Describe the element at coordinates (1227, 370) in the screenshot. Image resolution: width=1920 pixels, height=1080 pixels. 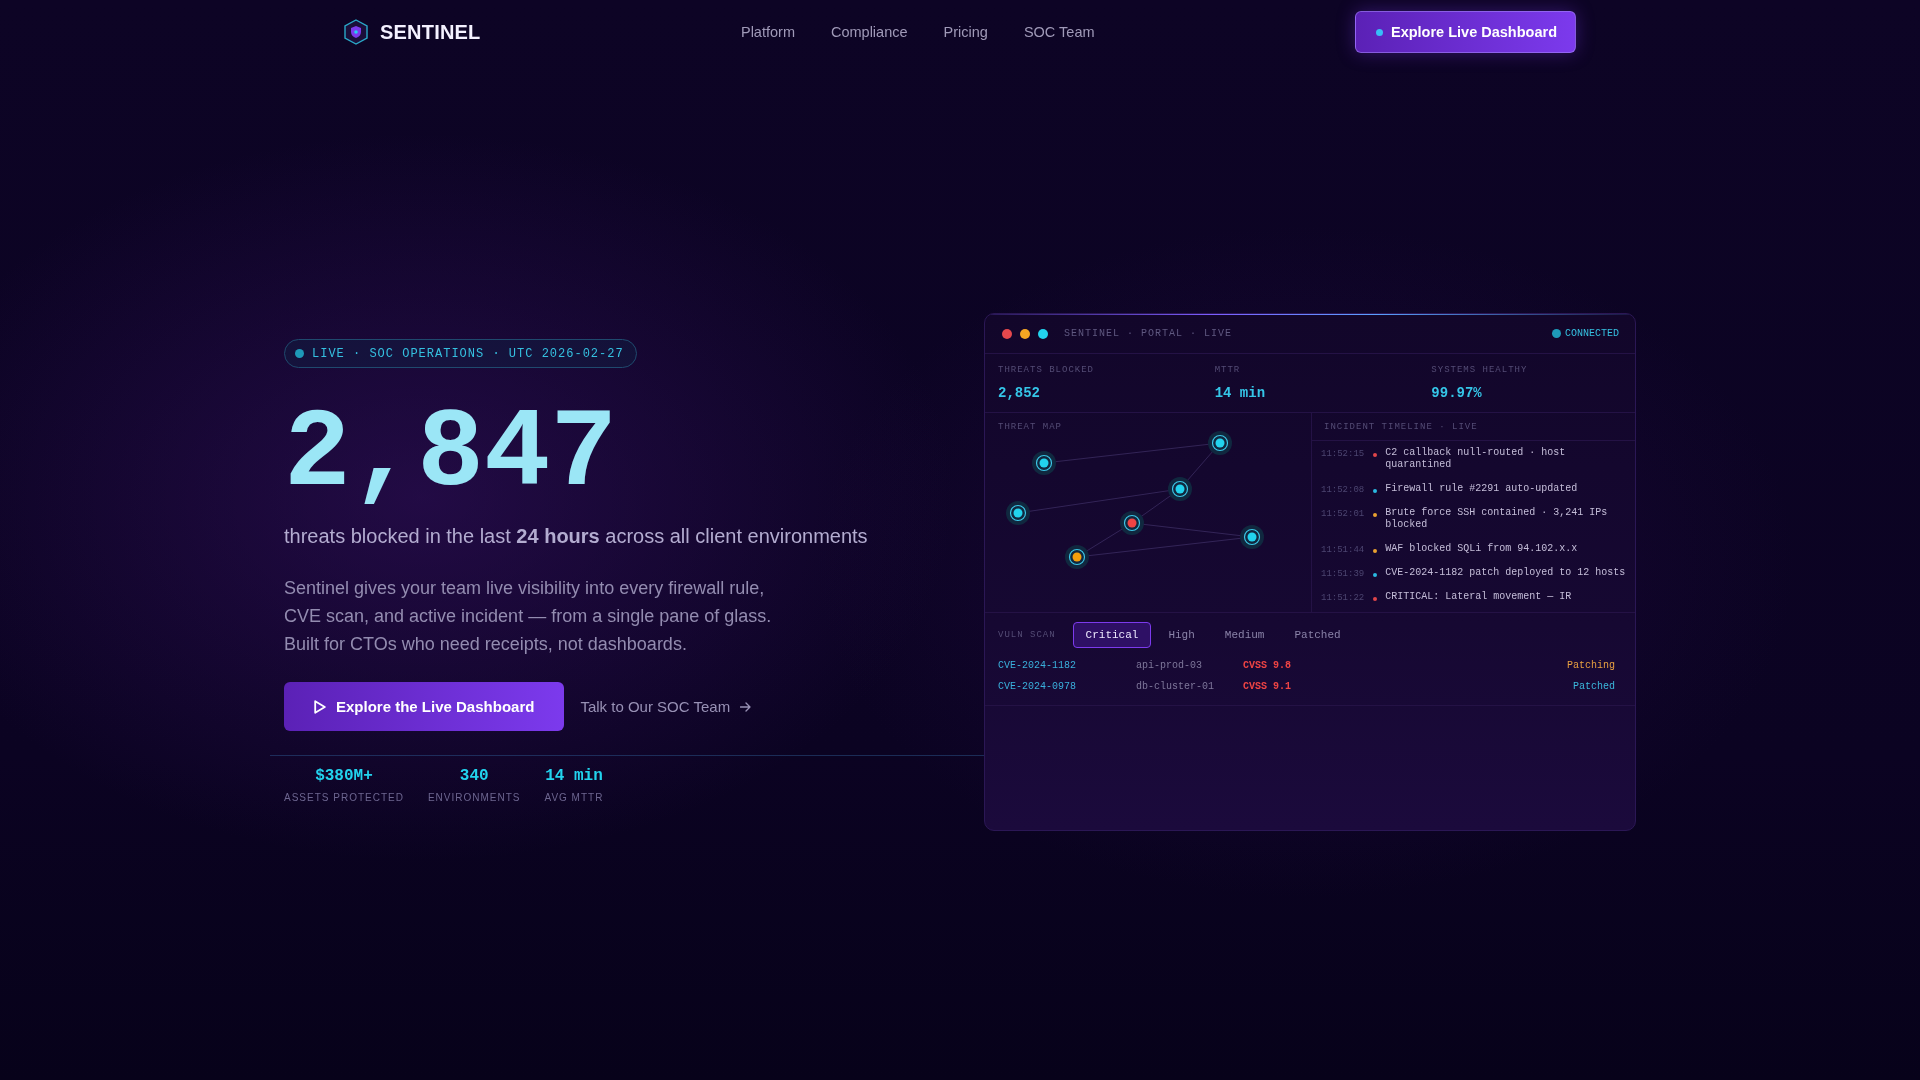
I see `metric-label: MTTR` at that location.